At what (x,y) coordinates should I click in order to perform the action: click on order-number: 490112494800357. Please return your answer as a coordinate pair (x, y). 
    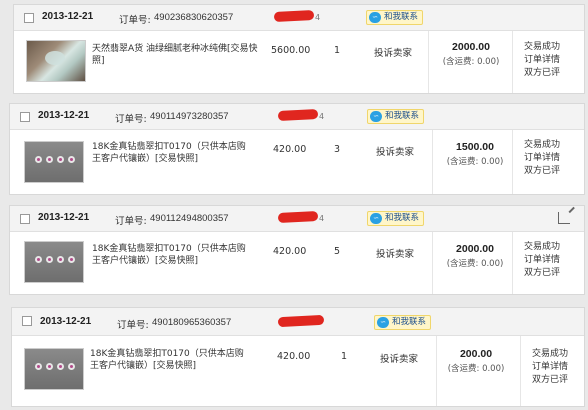
    Looking at the image, I should click on (189, 218).